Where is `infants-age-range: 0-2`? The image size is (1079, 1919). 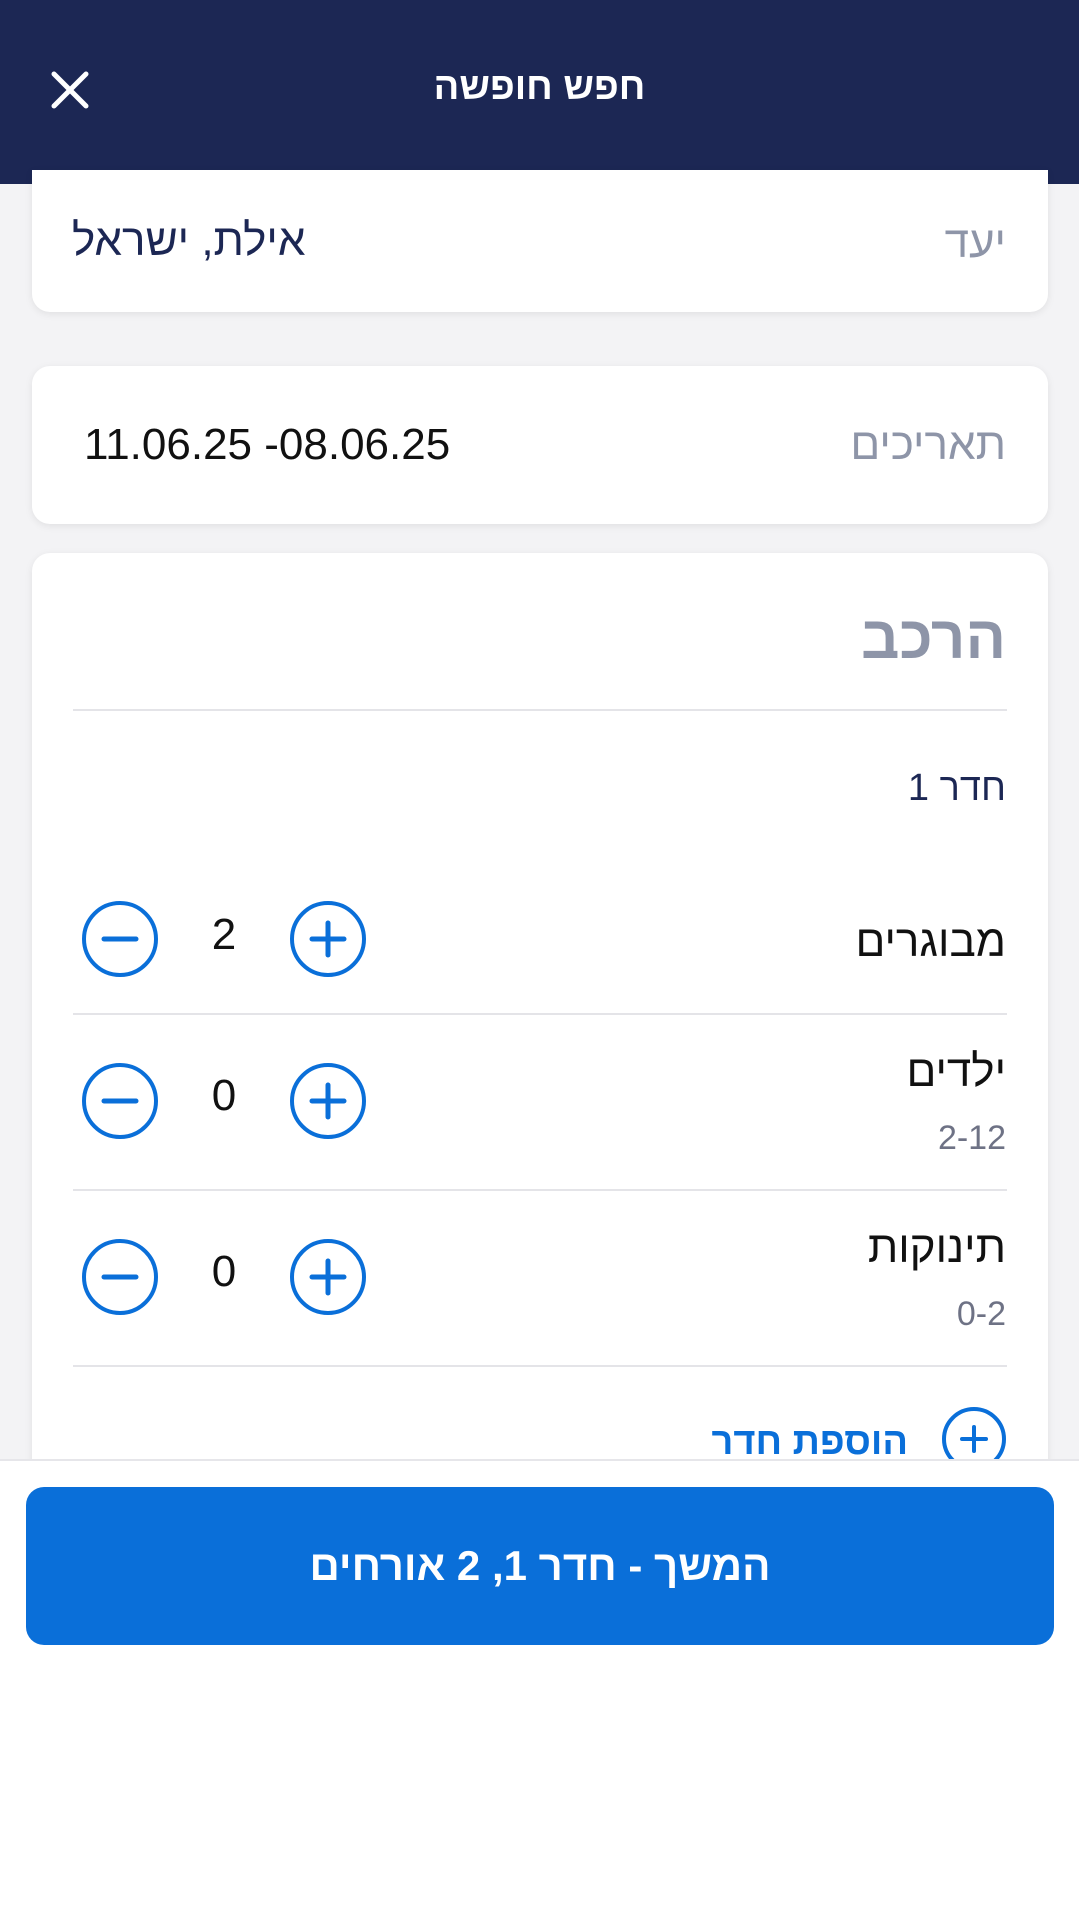 infants-age-range: 0-2 is located at coordinates (981, 1314).